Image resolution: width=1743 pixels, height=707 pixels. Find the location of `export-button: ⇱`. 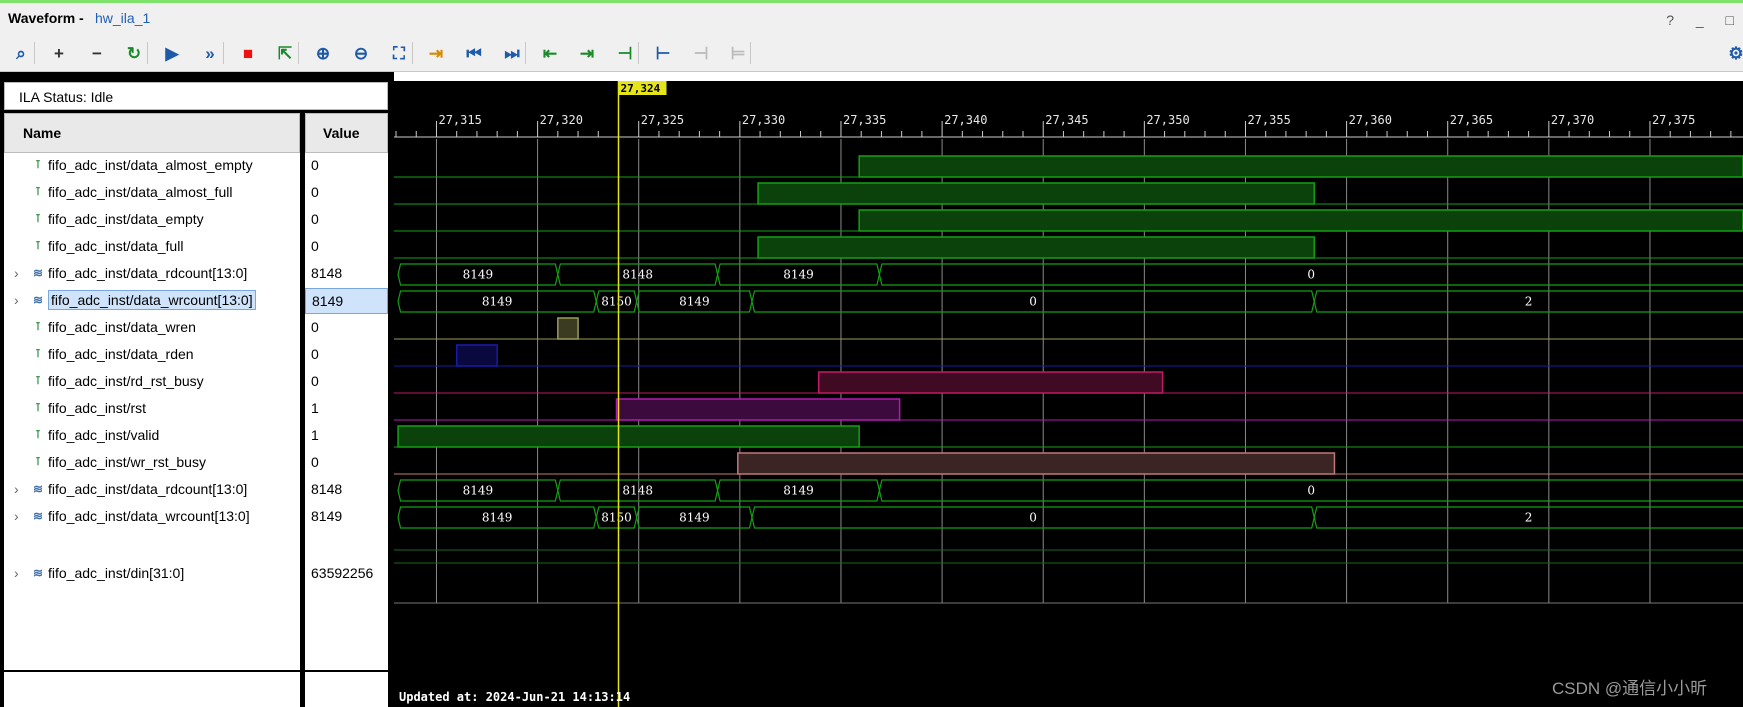

export-button: ⇱ is located at coordinates (285, 53).